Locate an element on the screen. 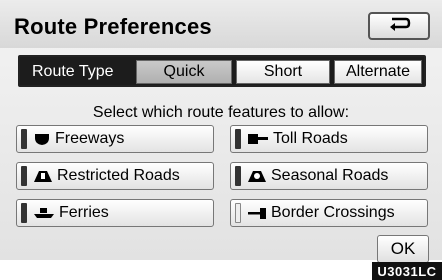 This screenshot has width=442, height=280. route-option-label: Short is located at coordinates (283, 71).